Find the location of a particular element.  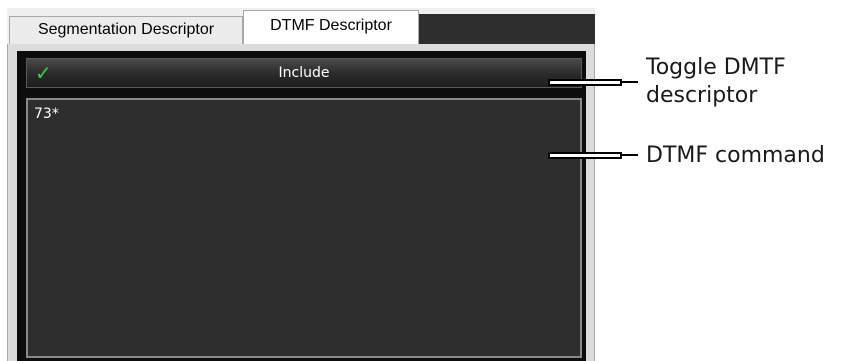

tab-strip: Segmentation Descriptor DTMF Descriptor is located at coordinates (301, 26).